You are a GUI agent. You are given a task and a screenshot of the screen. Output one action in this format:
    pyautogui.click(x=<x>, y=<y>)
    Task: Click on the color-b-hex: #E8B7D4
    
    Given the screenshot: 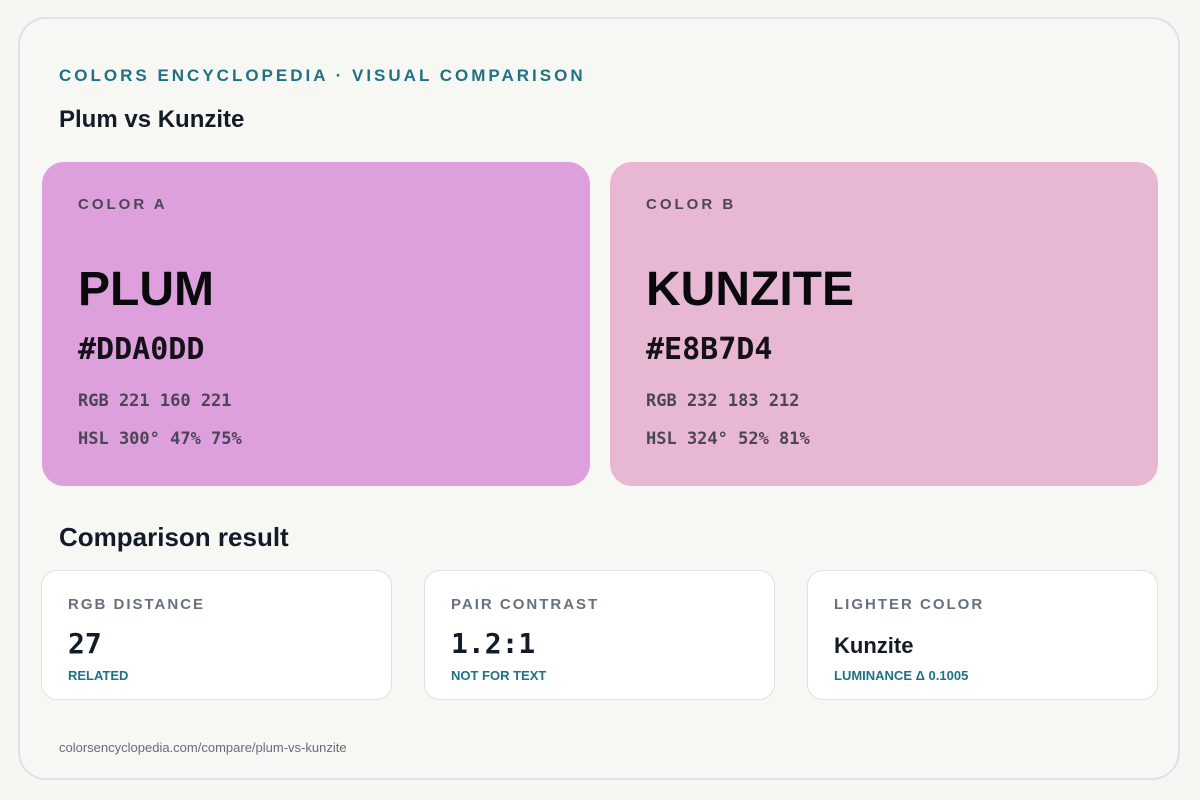 What is the action you would take?
    pyautogui.click(x=709, y=349)
    